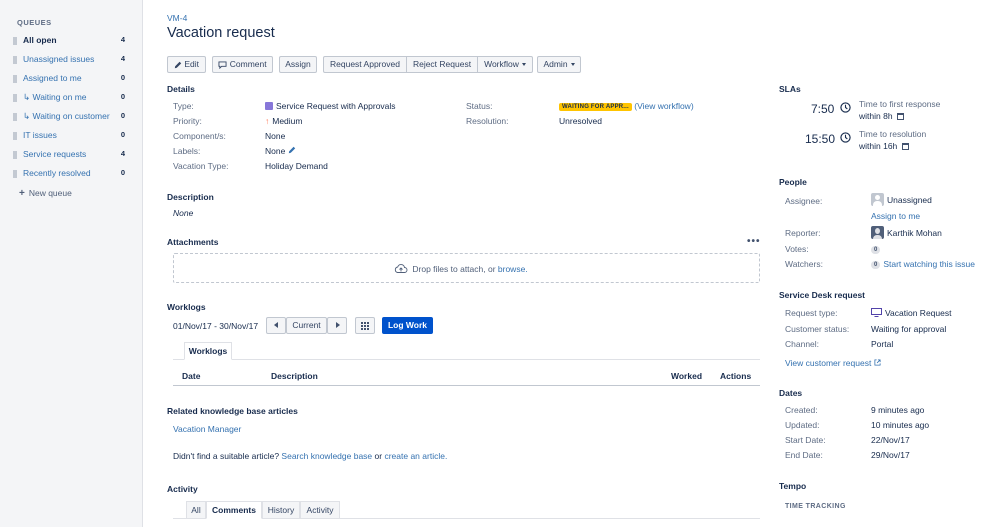  I want to click on time-tracking-heading: TIME TRACKING, so click(815, 506).